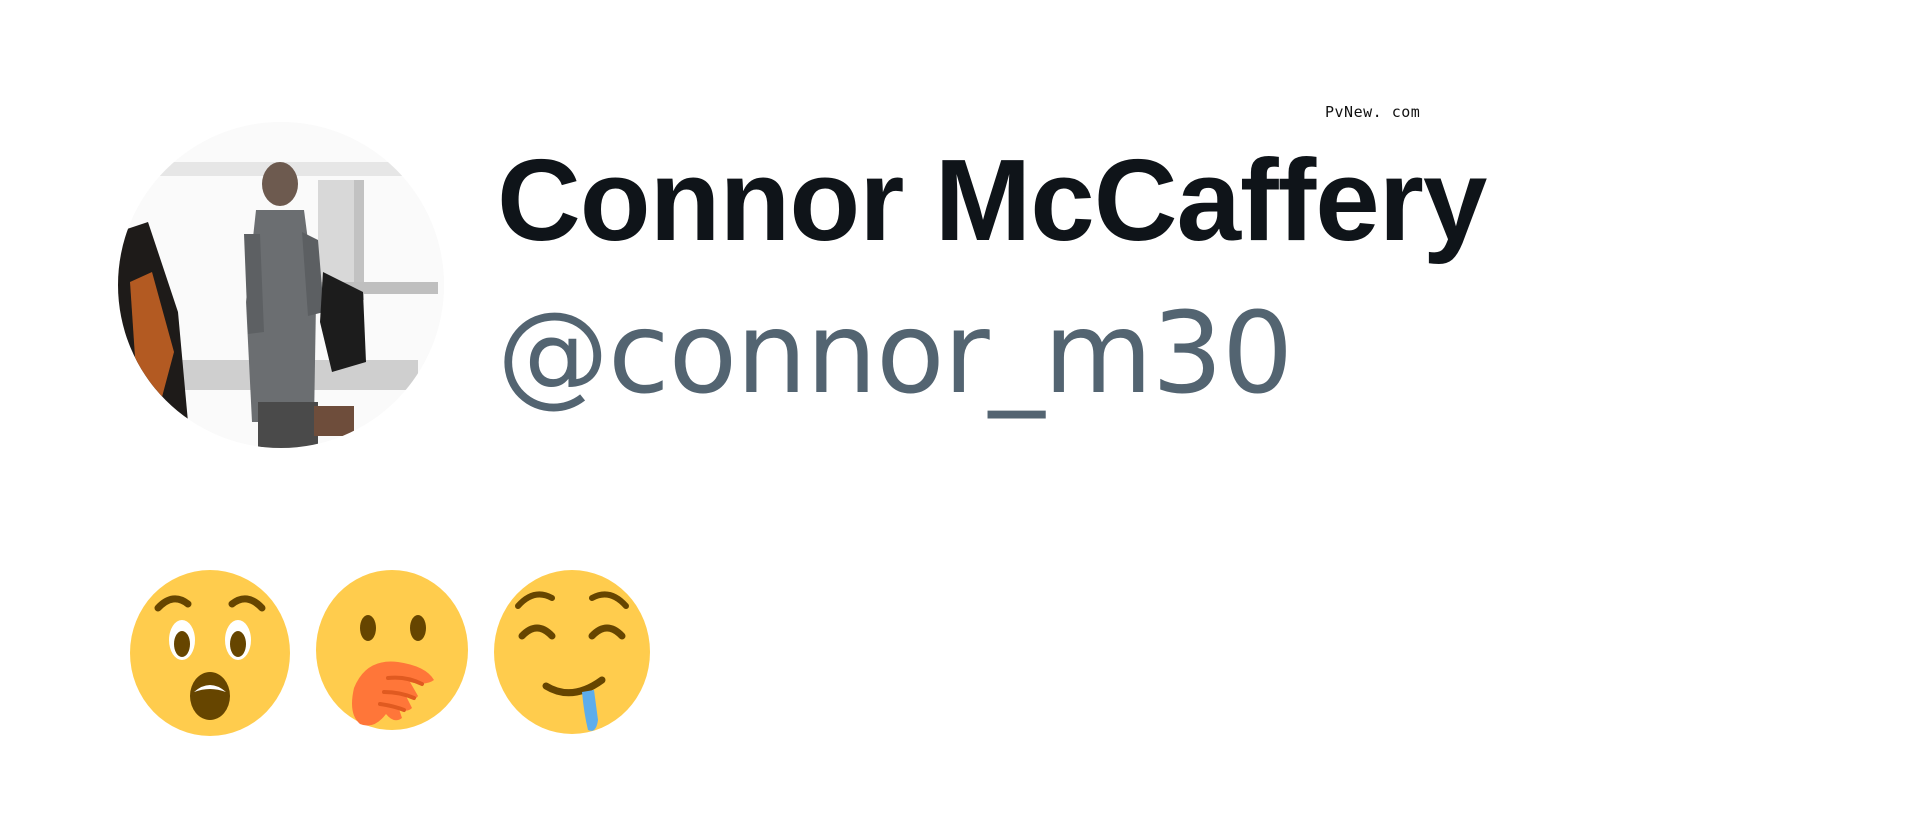  What do you see at coordinates (574, 653) in the screenshot?
I see `drooling-face-emoji-icon` at bounding box center [574, 653].